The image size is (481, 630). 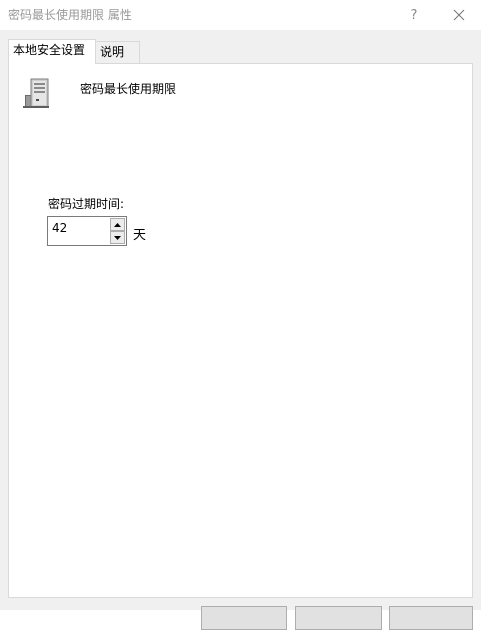 What do you see at coordinates (70, 15) in the screenshot?
I see `window-title: 密码最长使用期限 属性` at bounding box center [70, 15].